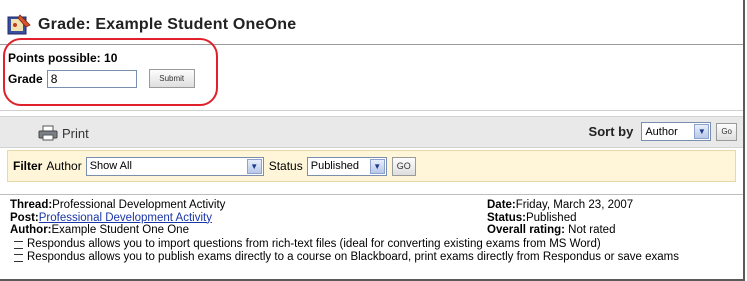  I want to click on rating-line: Overall rating: Not rated, so click(560, 230).